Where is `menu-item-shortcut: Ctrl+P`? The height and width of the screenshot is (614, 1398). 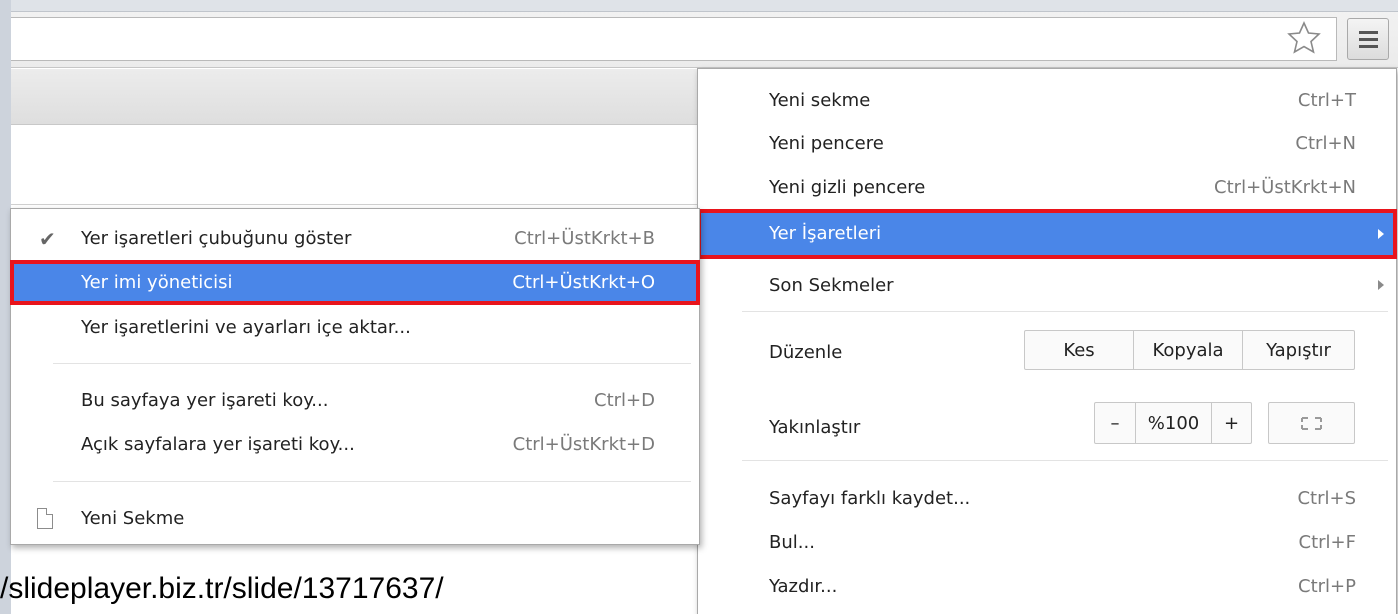
menu-item-shortcut: Ctrl+P is located at coordinates (1327, 586).